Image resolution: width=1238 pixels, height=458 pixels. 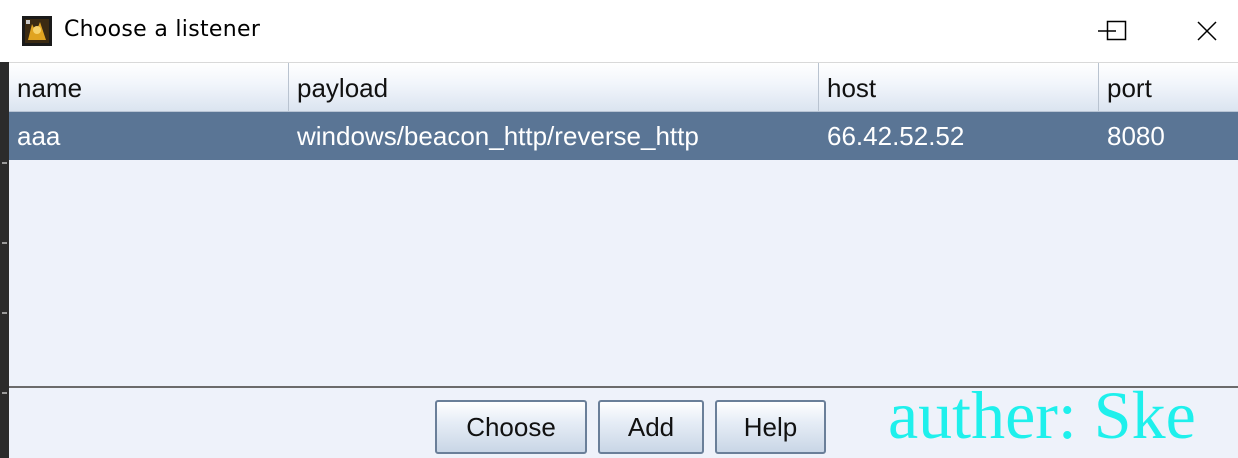 What do you see at coordinates (1116, 30) in the screenshot?
I see `maximize-icon` at bounding box center [1116, 30].